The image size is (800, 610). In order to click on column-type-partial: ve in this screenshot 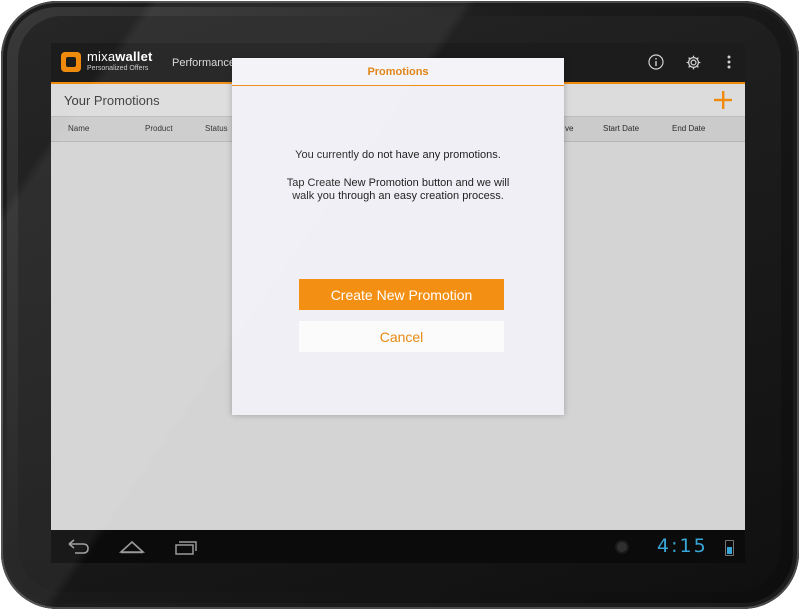, I will do `click(569, 128)`.